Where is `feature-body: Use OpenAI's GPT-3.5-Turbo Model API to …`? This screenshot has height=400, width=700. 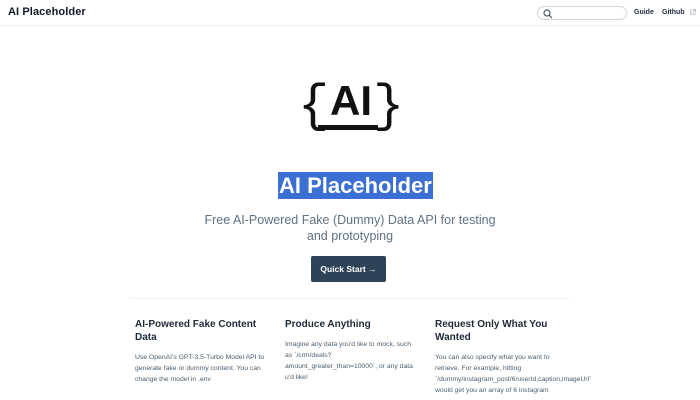
feature-body: Use OpenAI's GPT-3.5-Turbo Model API to … is located at coordinates (200, 368).